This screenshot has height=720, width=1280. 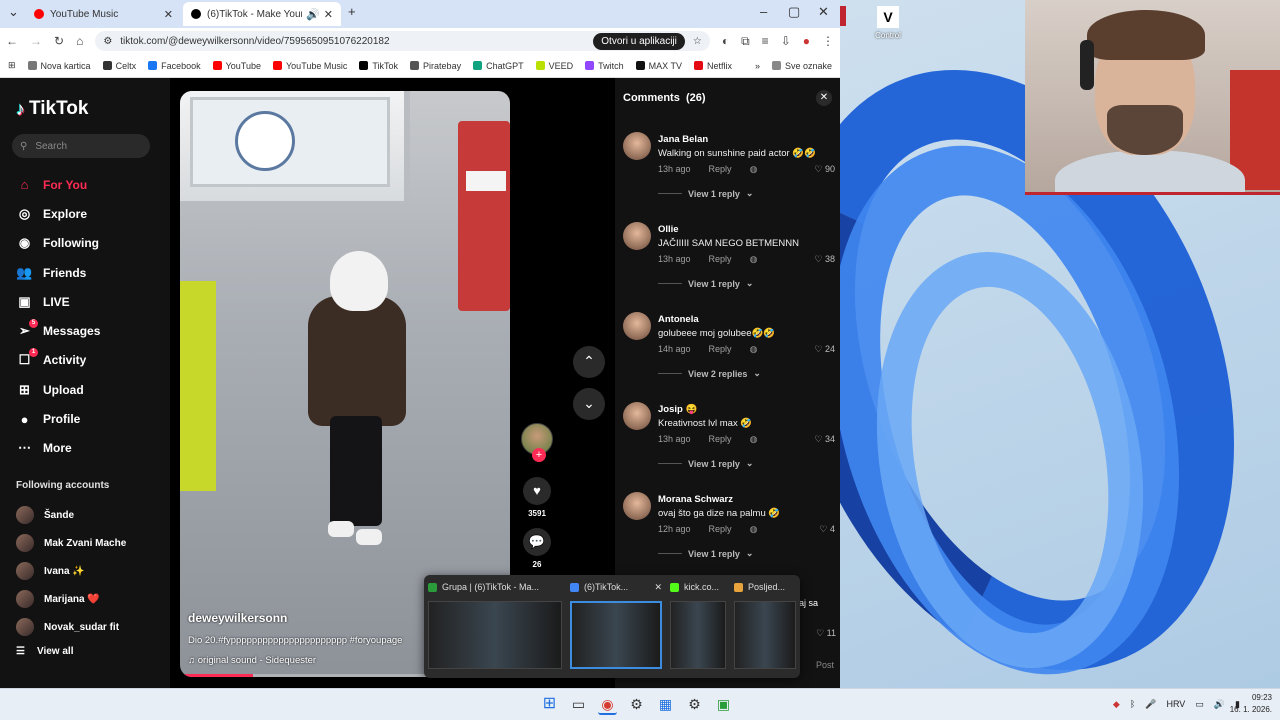 I want to click on previous-video-button: ⌃, so click(x=589, y=362).